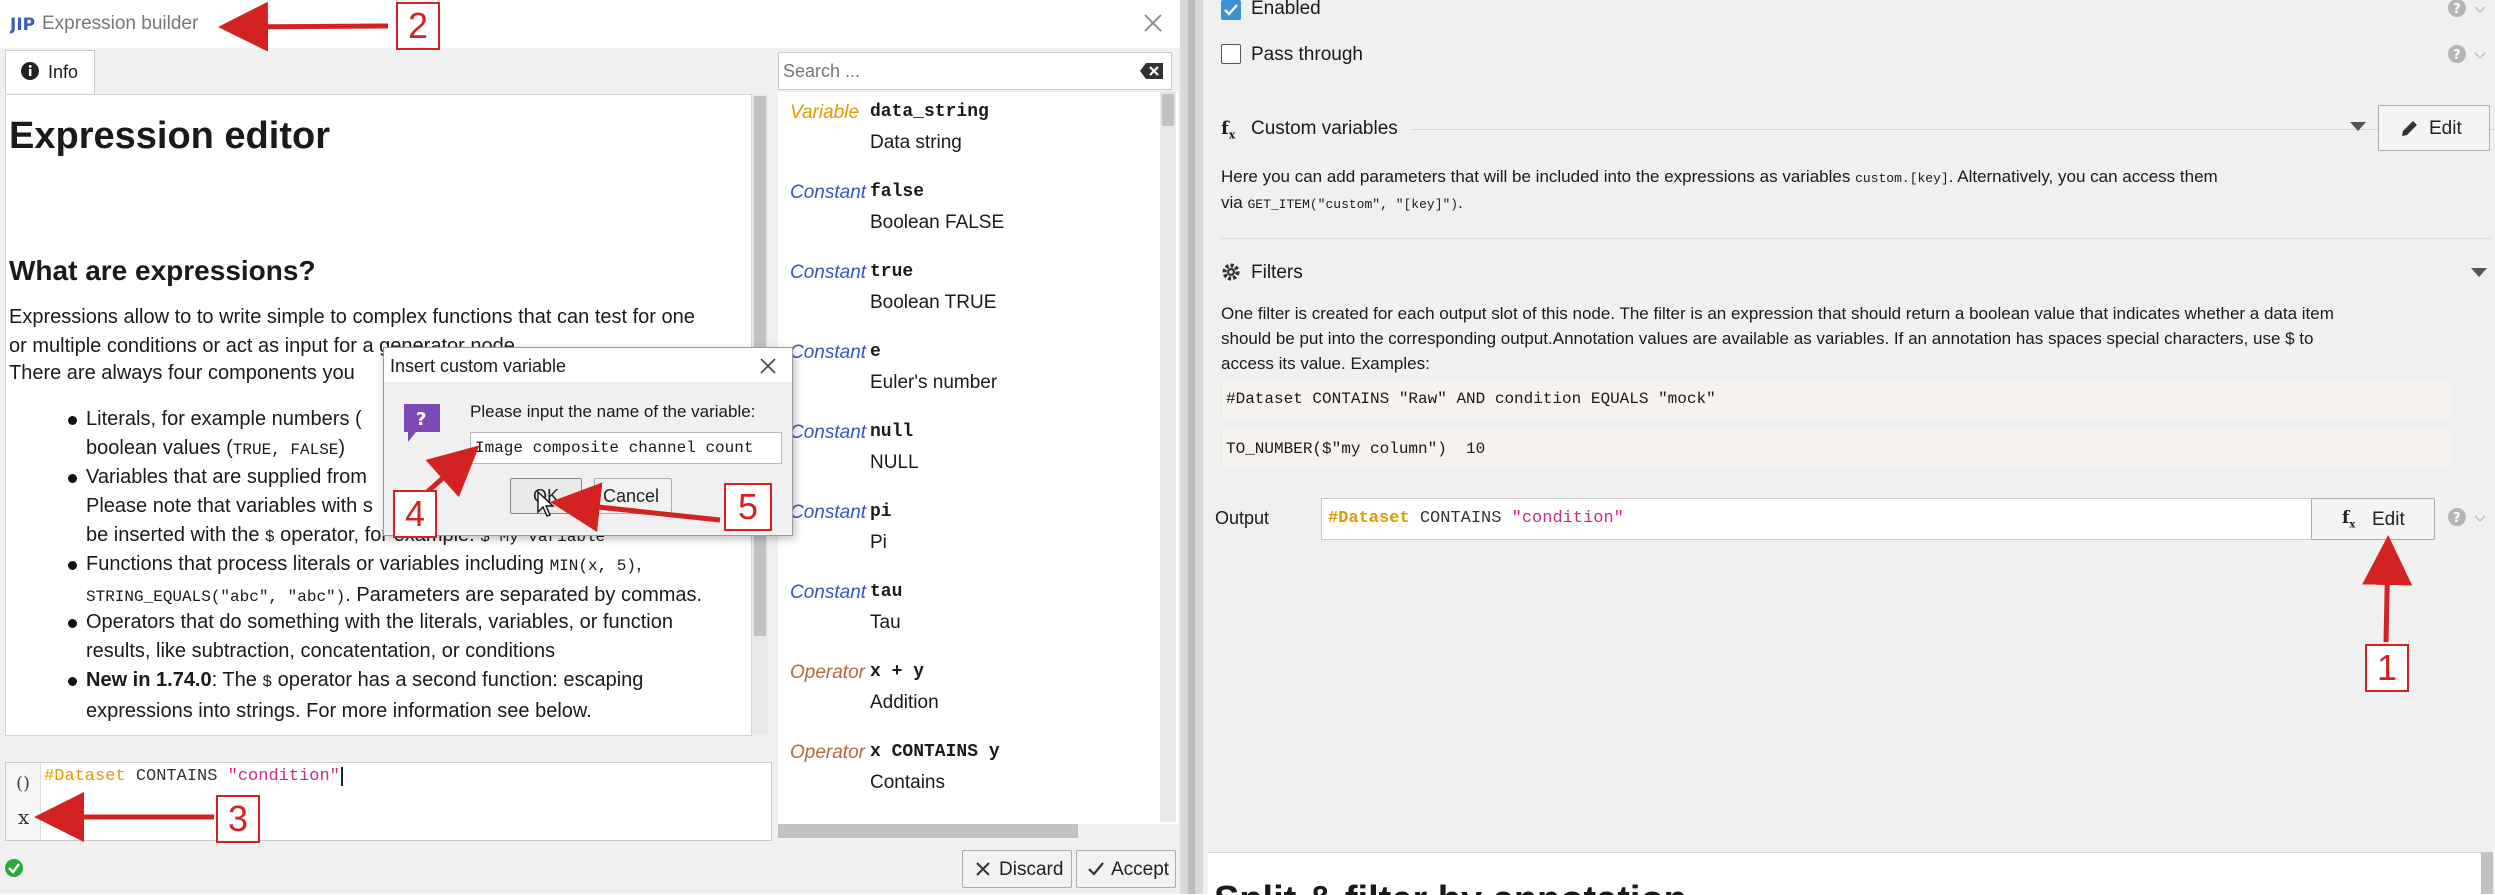 The width and height of the screenshot is (2495, 895). I want to click on annotation-label-5: 5, so click(748, 507).